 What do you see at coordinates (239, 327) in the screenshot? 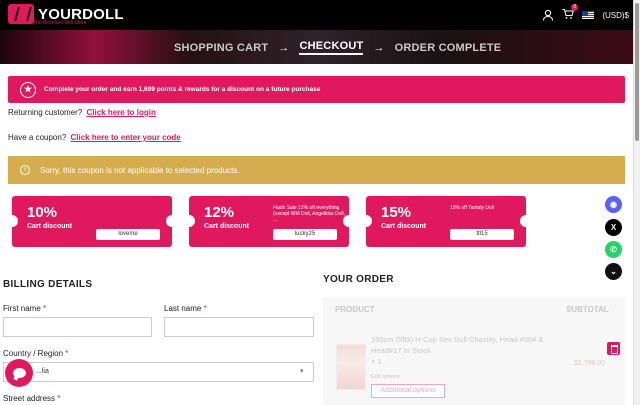
I see `last-name-field` at bounding box center [239, 327].